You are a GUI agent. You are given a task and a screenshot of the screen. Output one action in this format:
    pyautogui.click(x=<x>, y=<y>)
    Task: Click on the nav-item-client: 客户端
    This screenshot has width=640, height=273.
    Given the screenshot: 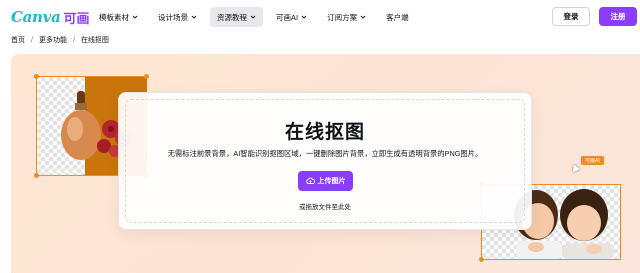 What is the action you would take?
    pyautogui.click(x=397, y=17)
    